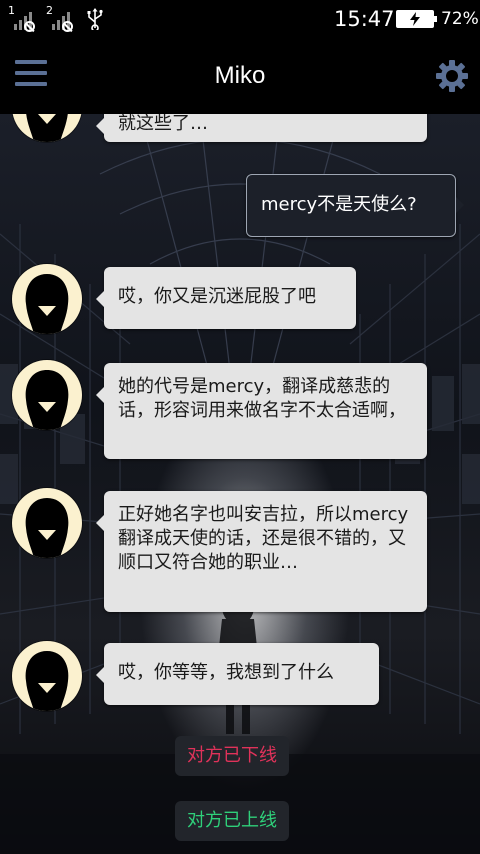 The image size is (480, 854). I want to click on message-bubble-incoming: 哎，你等等，我想到了什么, so click(237, 674).